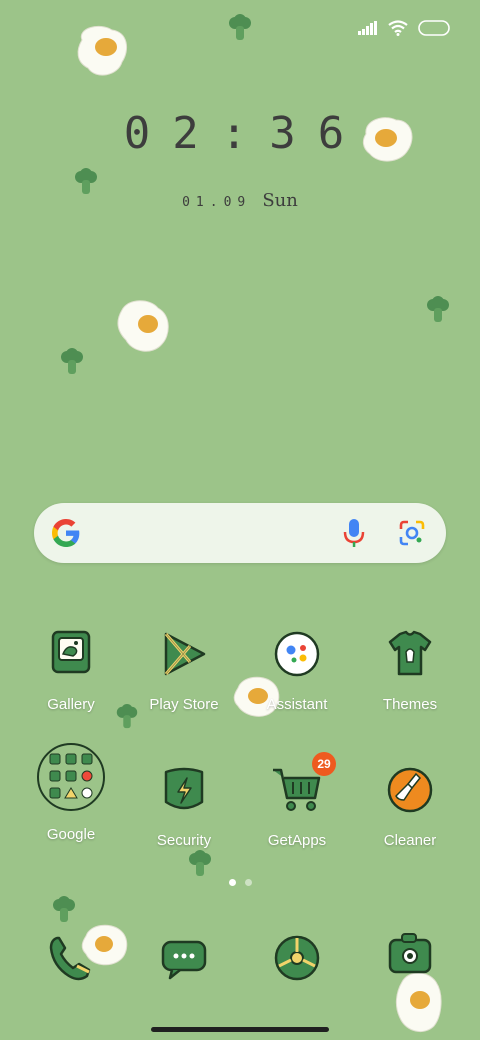 The width and height of the screenshot is (480, 1040). I want to click on gallery-icon, so click(71, 652).